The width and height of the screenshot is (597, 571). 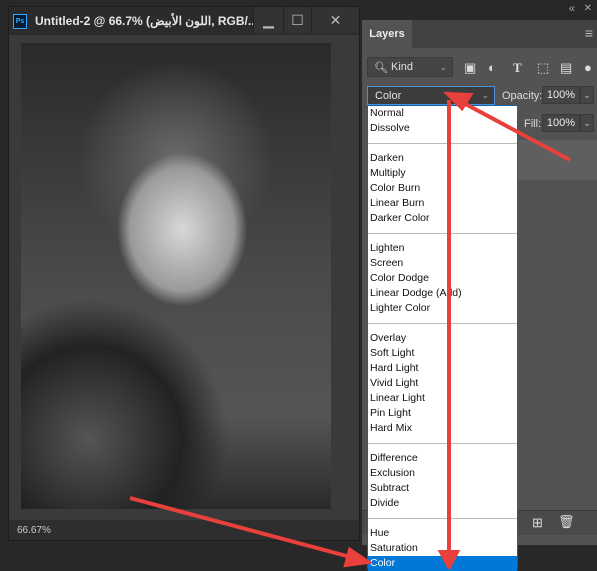 I want to click on blend-mode-option: Normal, so click(x=442, y=113).